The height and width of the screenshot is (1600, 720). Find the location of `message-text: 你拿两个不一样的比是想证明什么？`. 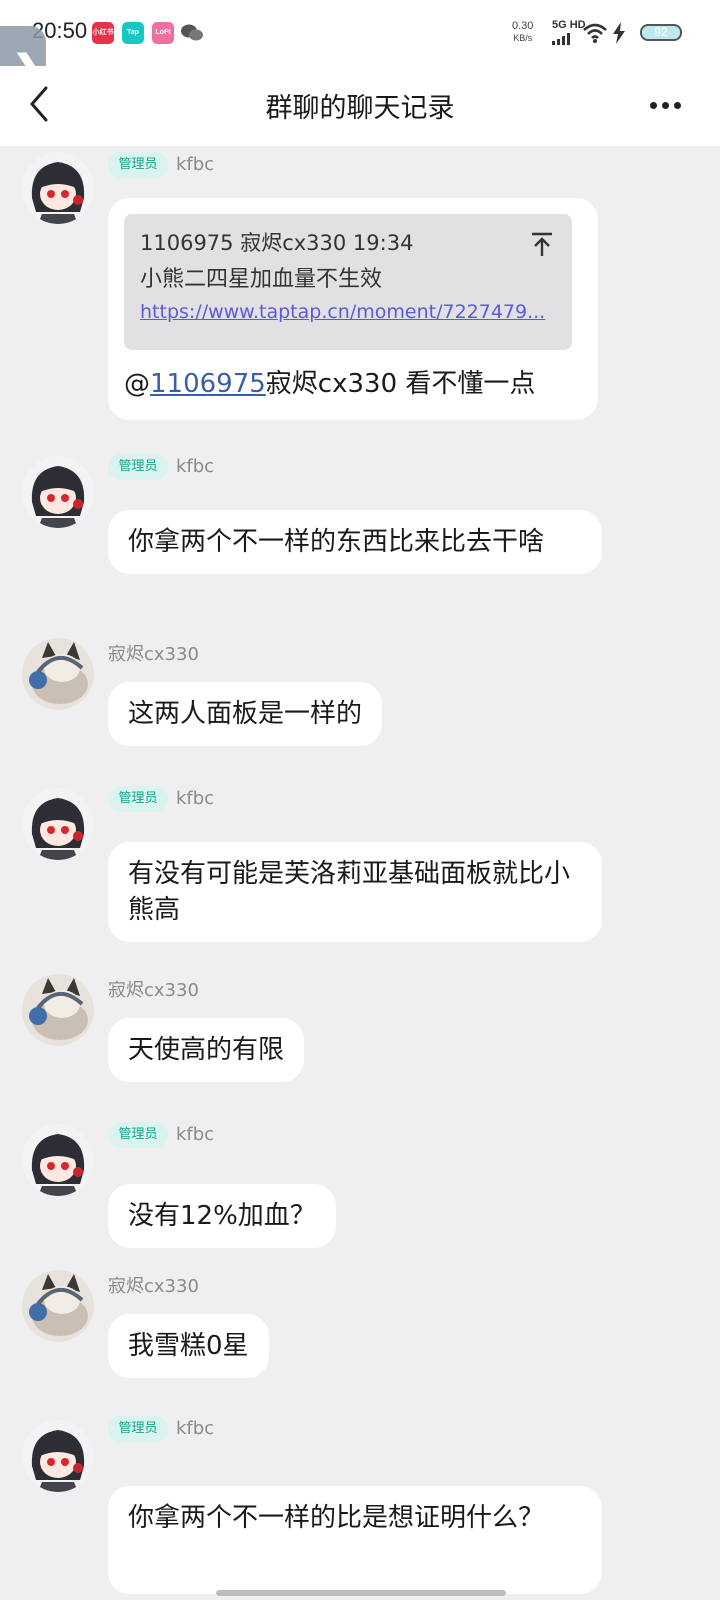

message-text: 你拿两个不一样的比是想证明什么？ is located at coordinates (336, 1518).